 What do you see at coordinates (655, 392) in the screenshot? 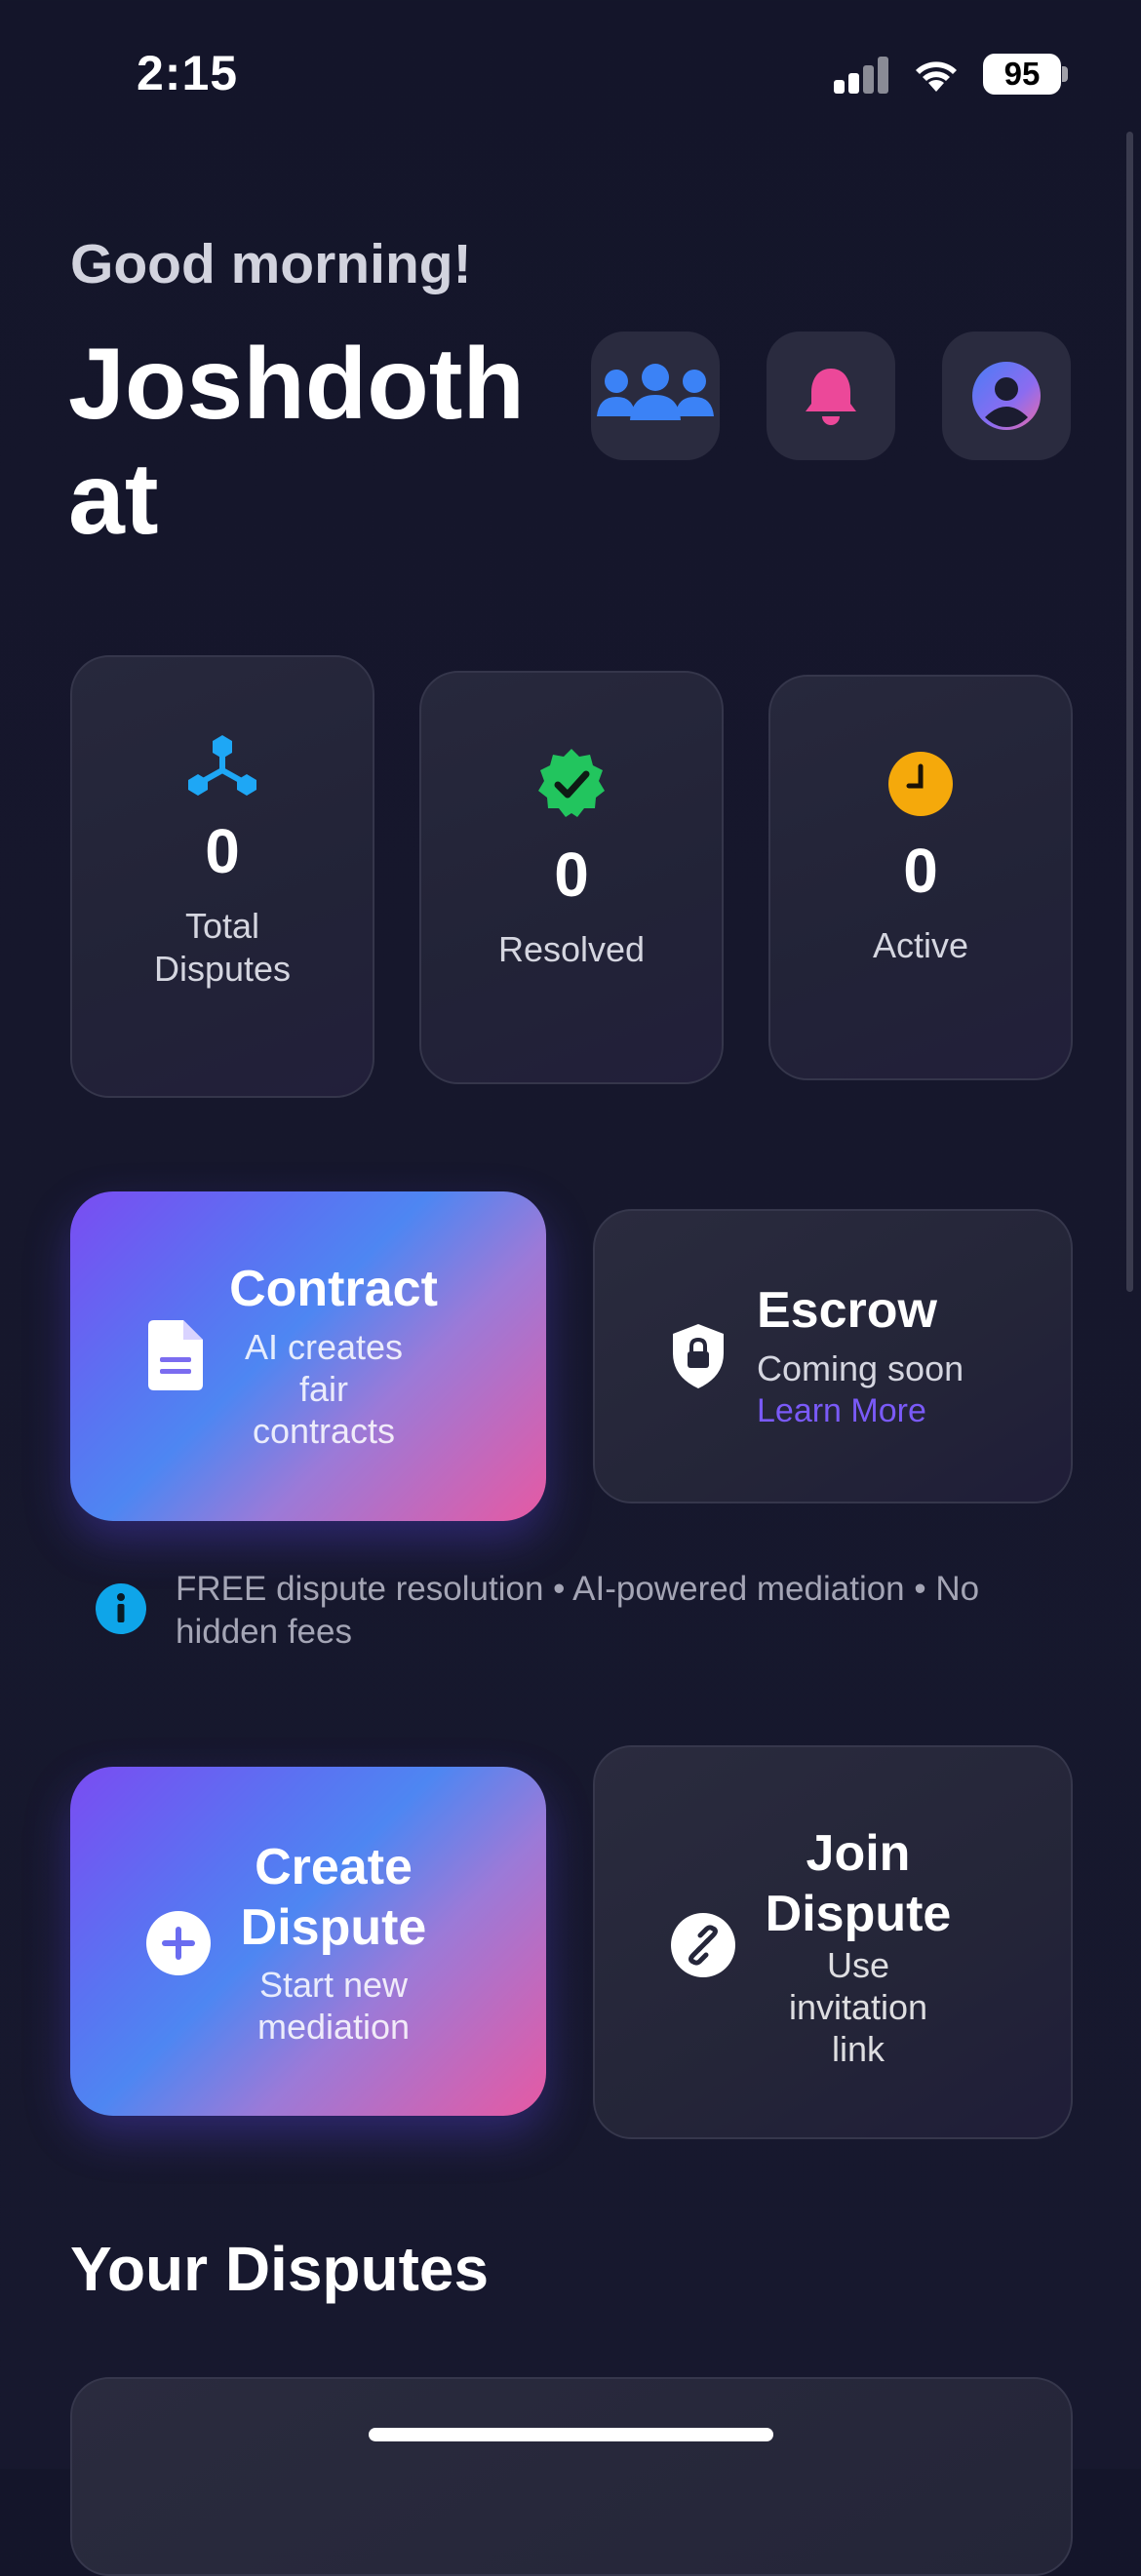
I see `people-icon` at bounding box center [655, 392].